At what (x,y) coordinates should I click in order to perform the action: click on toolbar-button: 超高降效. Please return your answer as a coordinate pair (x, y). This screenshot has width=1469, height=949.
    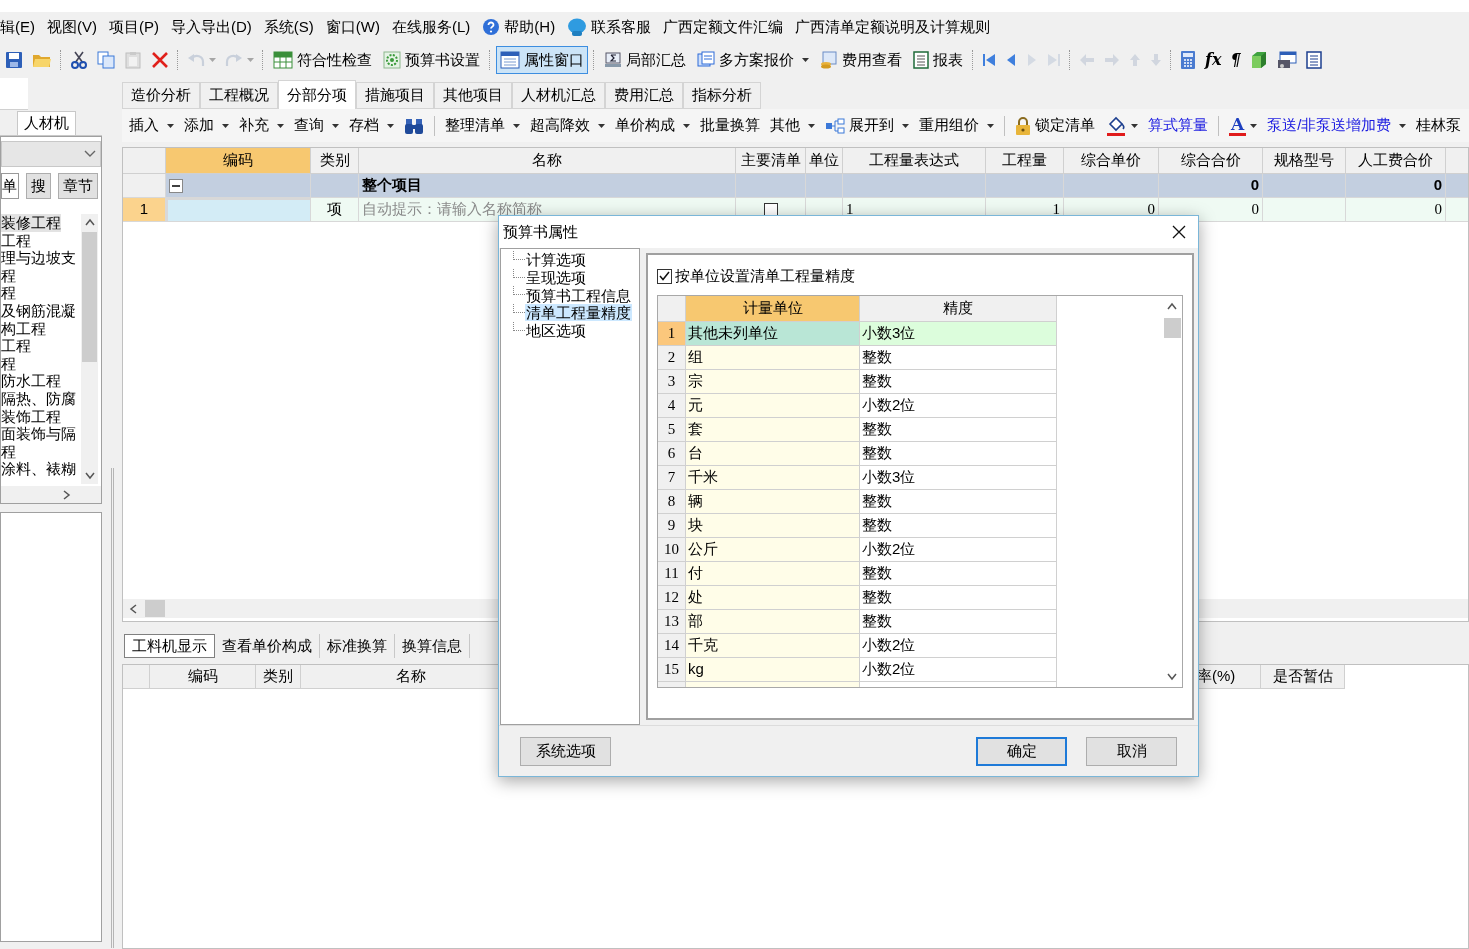
    Looking at the image, I should click on (567, 125).